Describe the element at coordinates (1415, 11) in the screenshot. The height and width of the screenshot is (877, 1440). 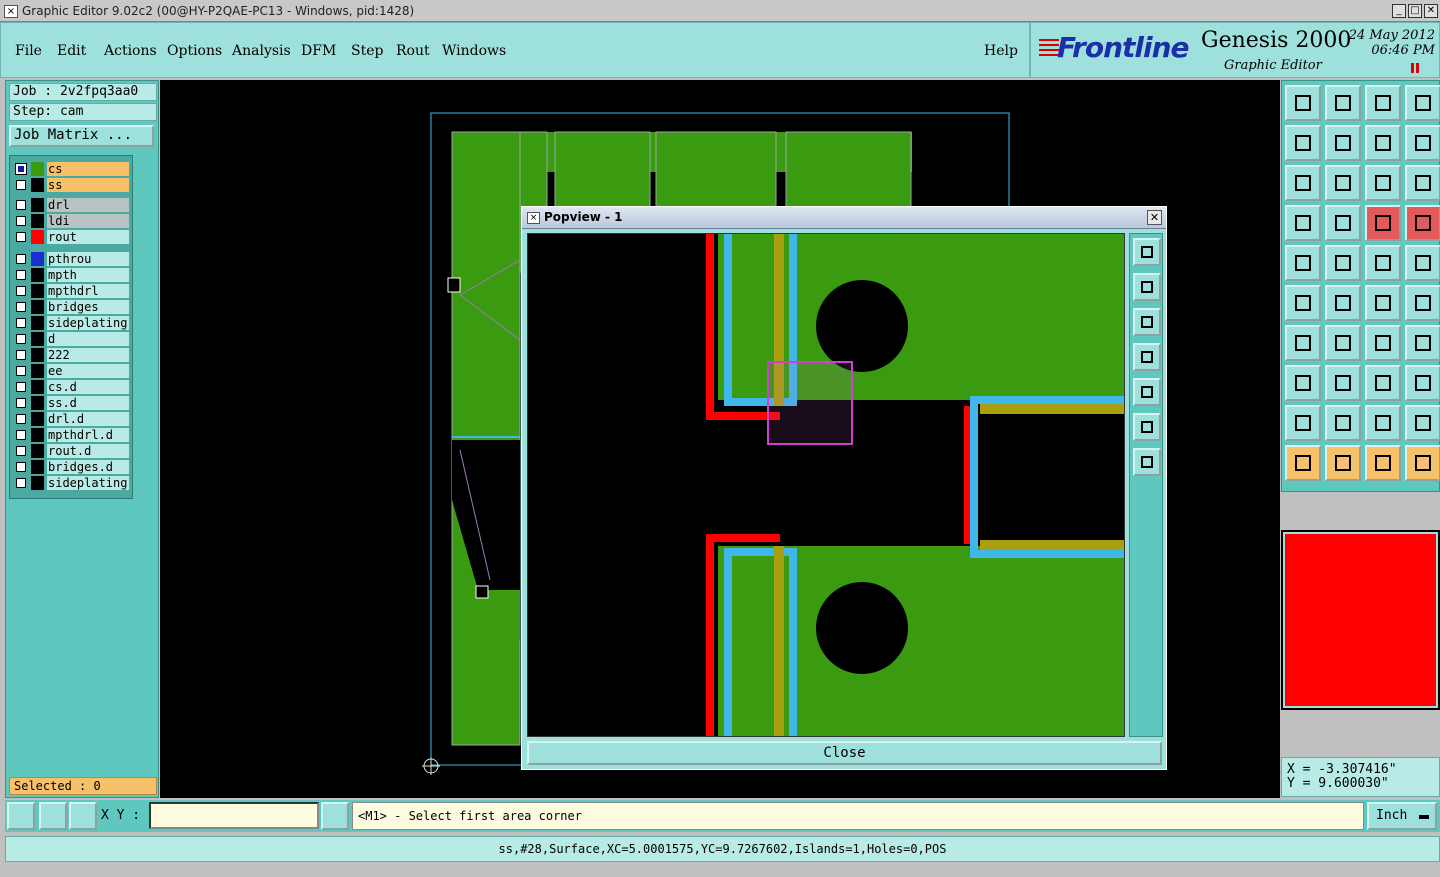
I see `maximize-button: □` at that location.